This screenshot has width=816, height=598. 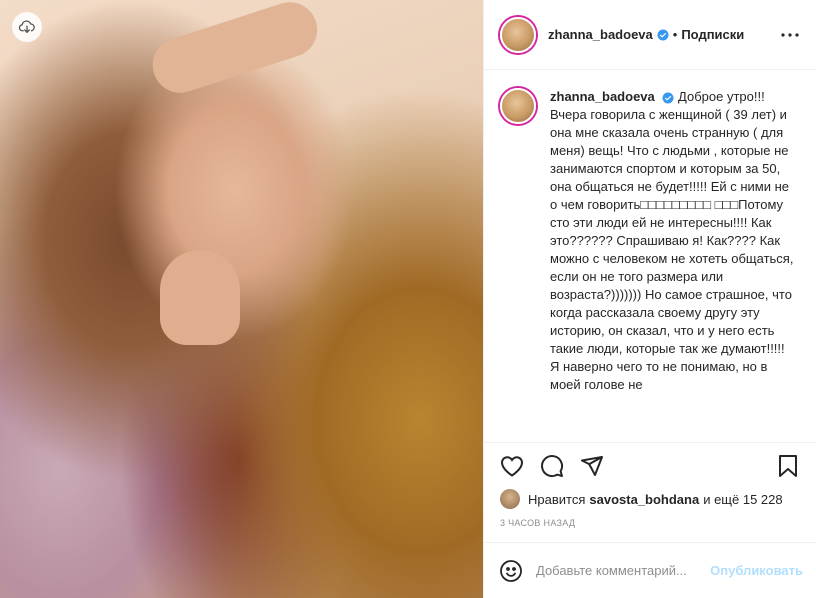 What do you see at coordinates (788, 466) in the screenshot?
I see `bookmark-icon` at bounding box center [788, 466].